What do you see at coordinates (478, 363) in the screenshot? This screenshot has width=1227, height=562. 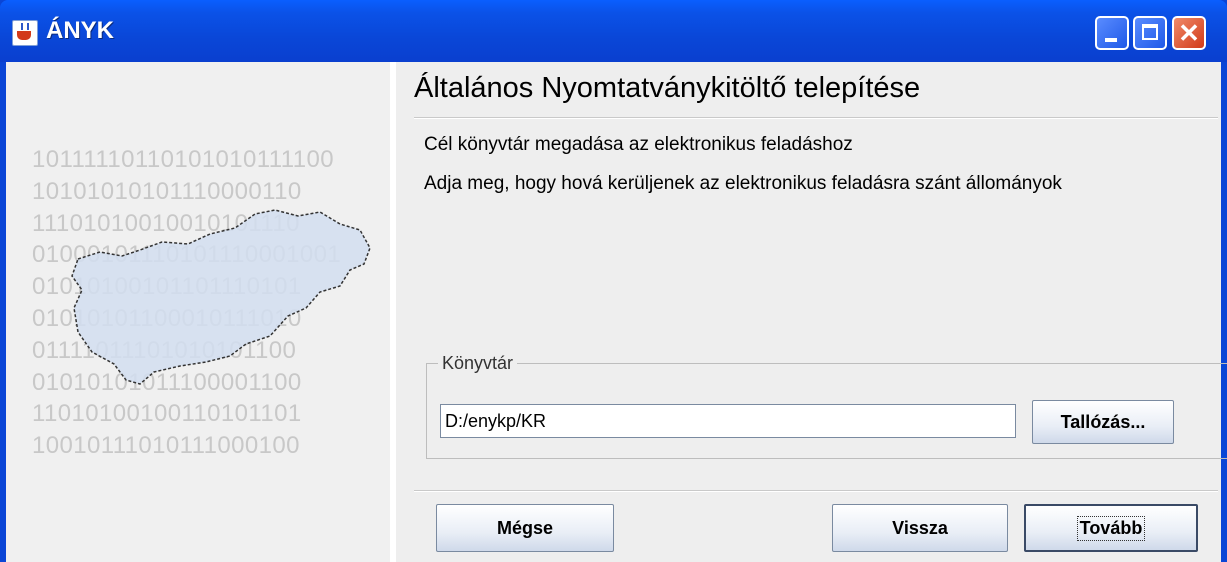 I see `directory-group-legend: Könyvtár` at bounding box center [478, 363].